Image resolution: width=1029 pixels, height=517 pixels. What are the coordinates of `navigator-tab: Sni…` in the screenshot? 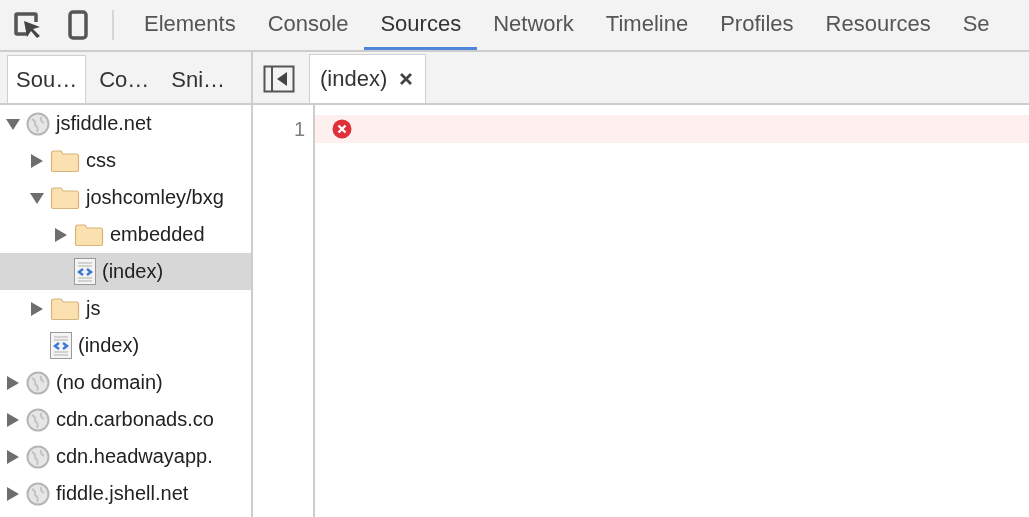 It's located at (198, 79).